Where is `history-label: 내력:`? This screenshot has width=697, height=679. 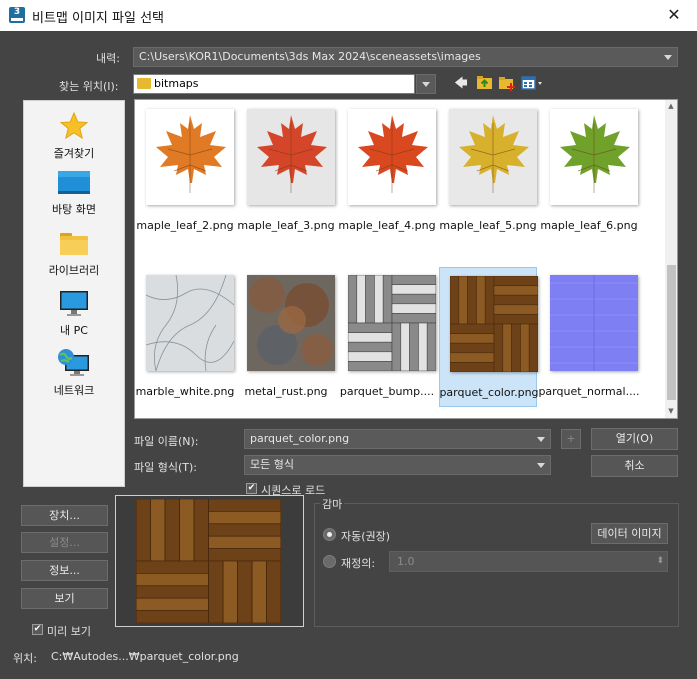
history-label: 내력: is located at coordinates (108, 58).